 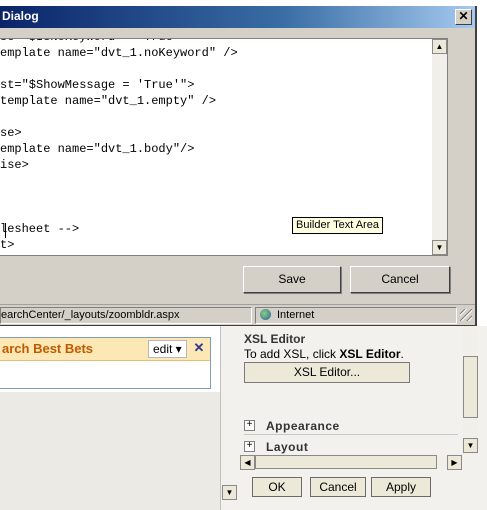 I want to click on toolpane-vertical-scrollbar: ▼, so click(x=470, y=390).